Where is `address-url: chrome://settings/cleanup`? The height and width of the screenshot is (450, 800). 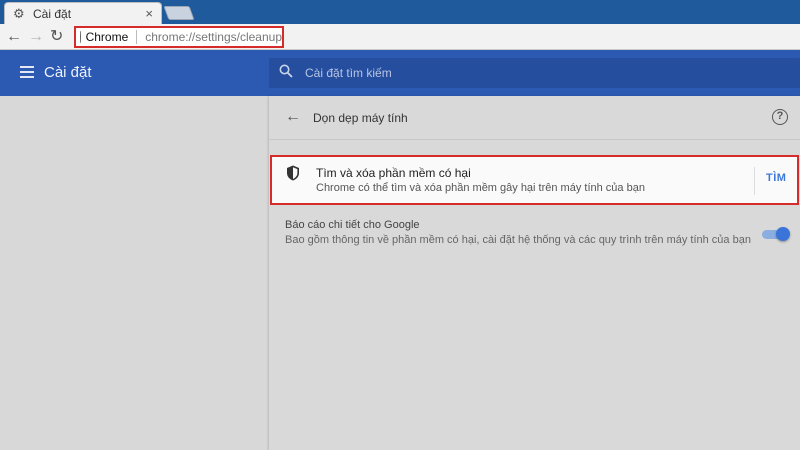
address-url: chrome://settings/cleanup is located at coordinates (209, 37).